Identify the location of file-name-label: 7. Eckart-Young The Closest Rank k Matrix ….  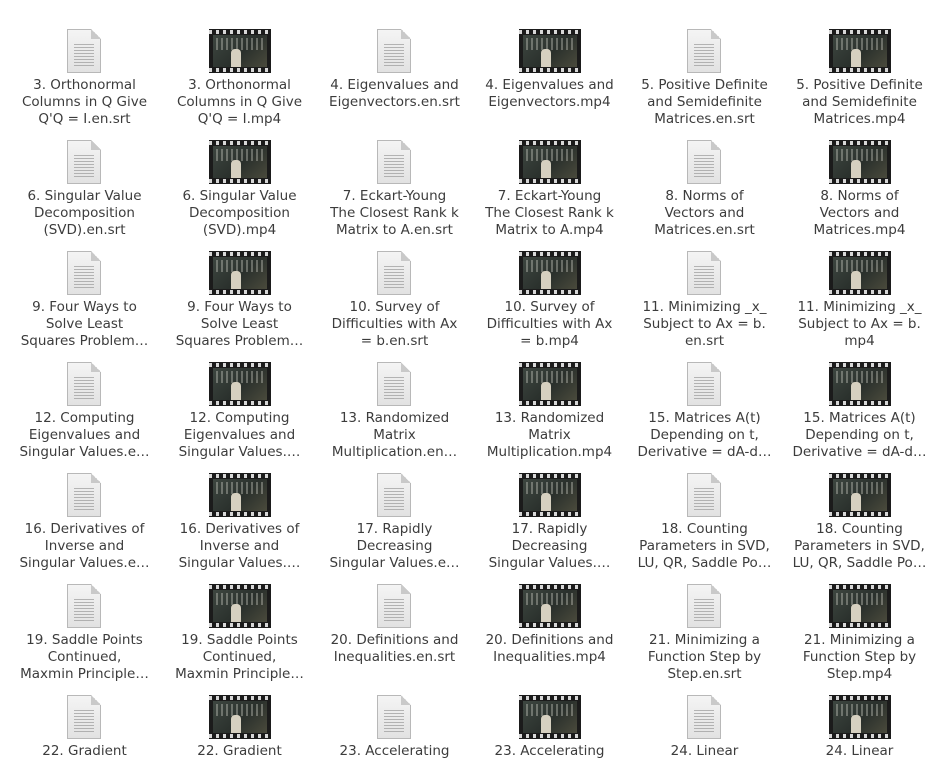
(549, 213).